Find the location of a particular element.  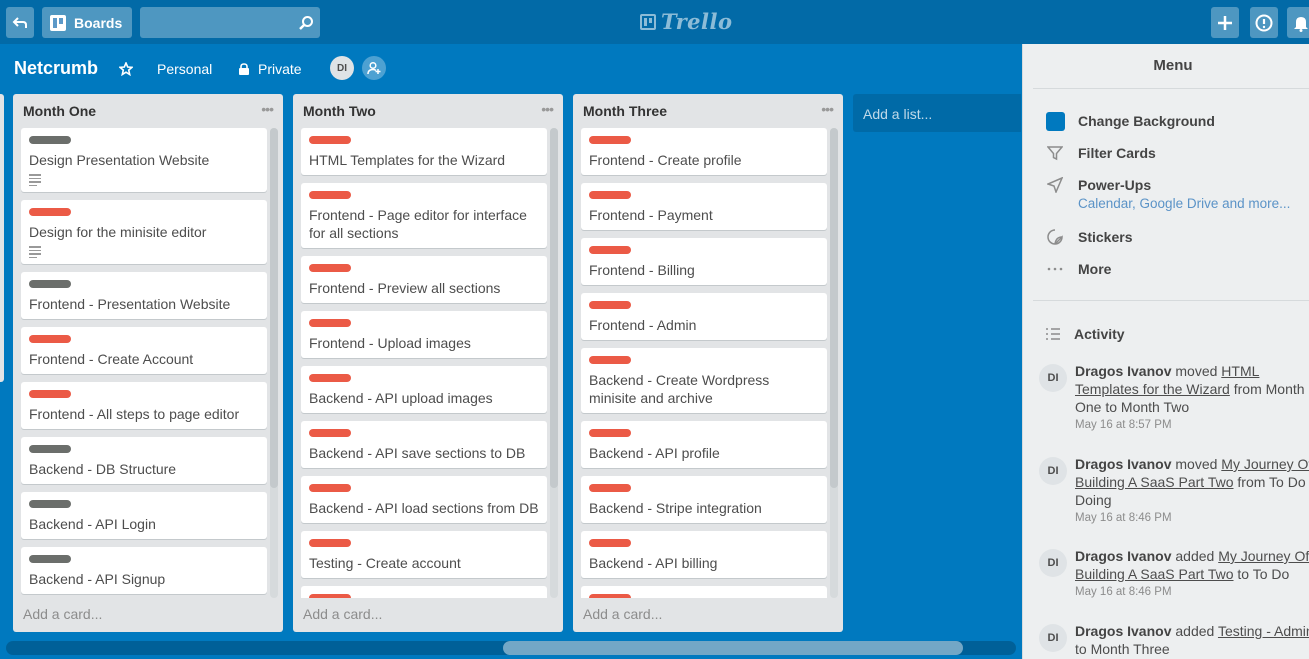

board-title: Netcrumb is located at coordinates (56, 68).